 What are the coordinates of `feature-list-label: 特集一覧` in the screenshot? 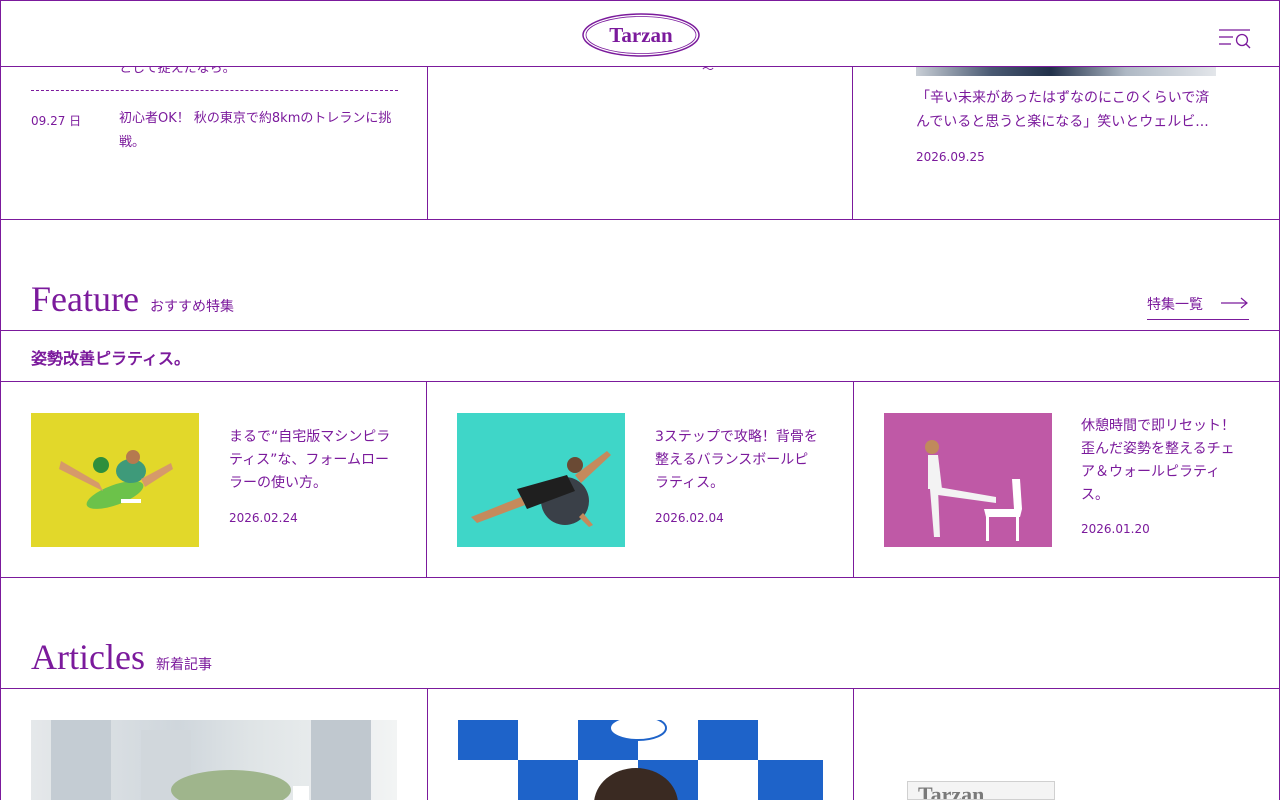 It's located at (1175, 305).